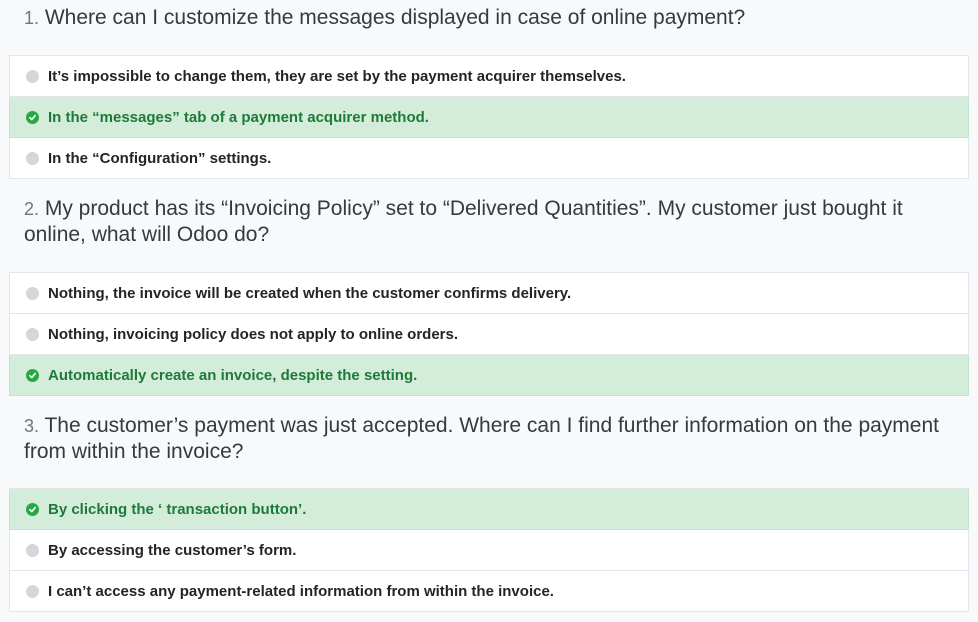 Image resolution: width=978 pixels, height=622 pixels. I want to click on question-number: 1., so click(32, 18).